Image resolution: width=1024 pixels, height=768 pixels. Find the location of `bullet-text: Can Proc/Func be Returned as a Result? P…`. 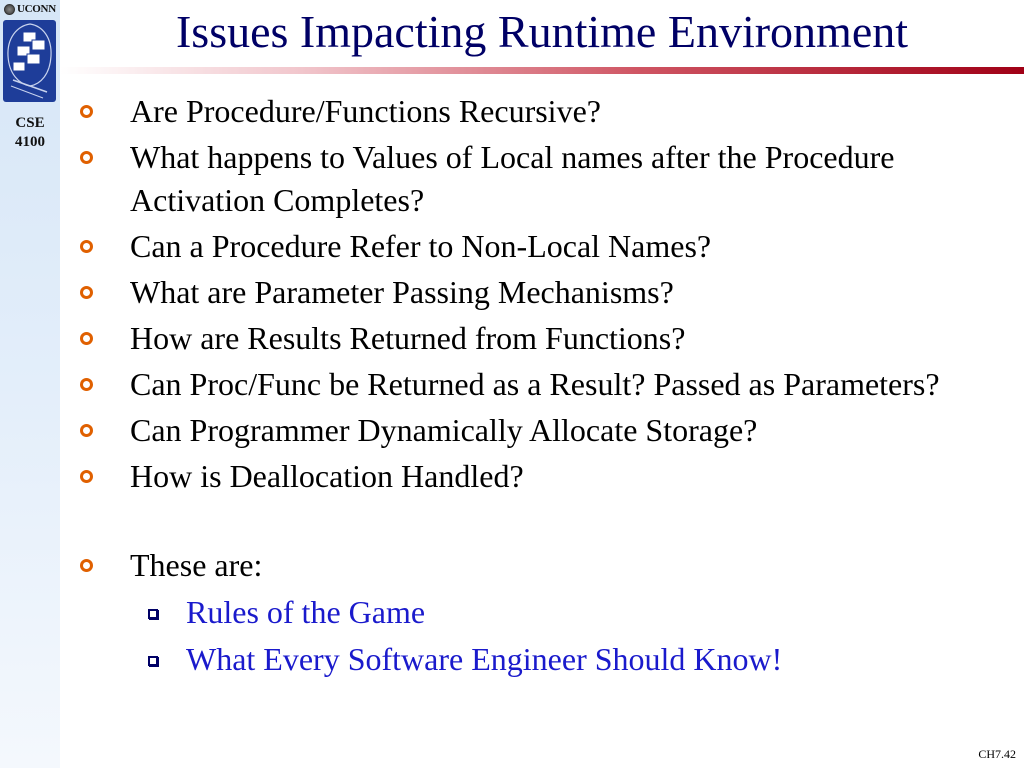

bullet-text: Can Proc/Func be Returned as a Result? P… is located at coordinates (535, 384).